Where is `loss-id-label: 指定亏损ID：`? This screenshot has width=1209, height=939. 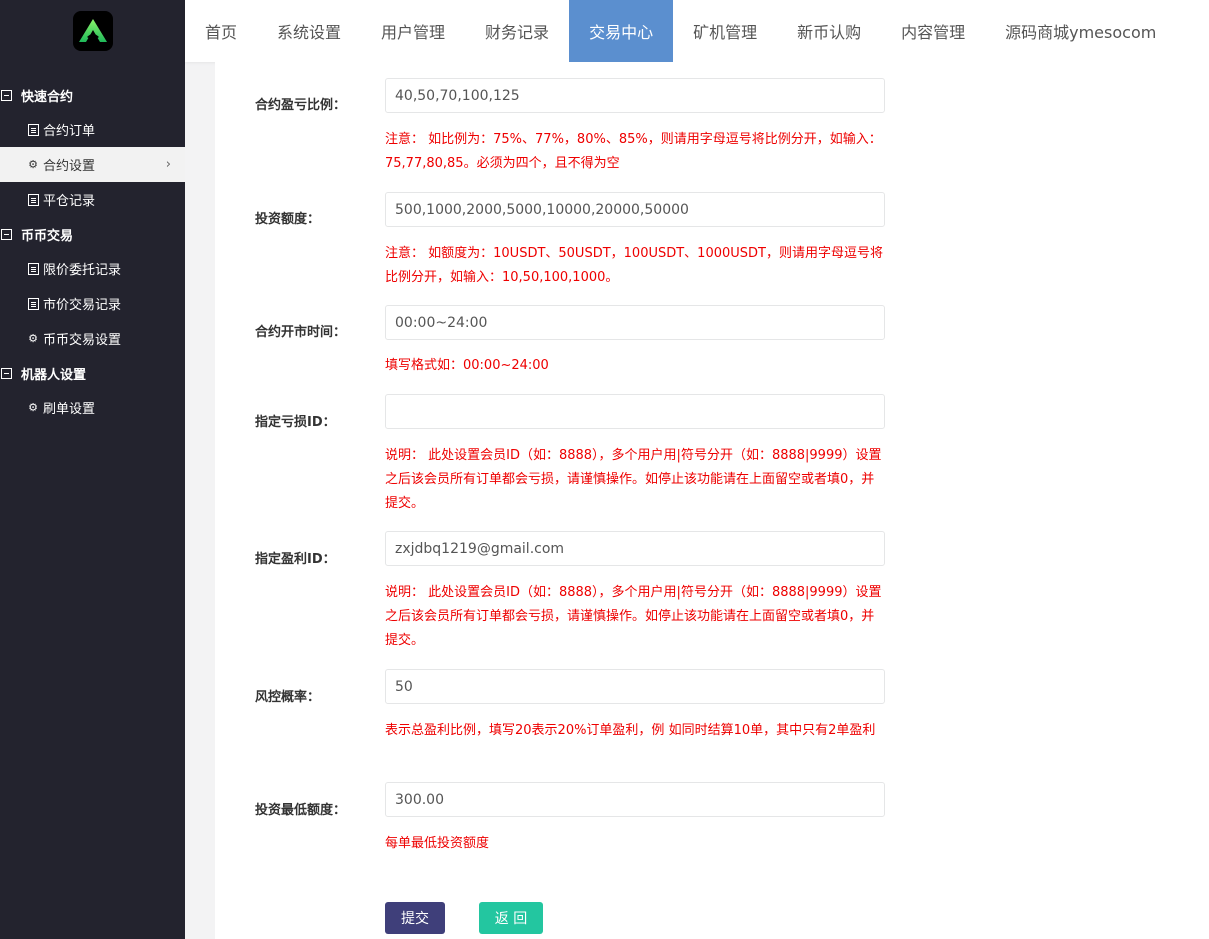 loss-id-label: 指定亏损ID： is located at coordinates (295, 422).